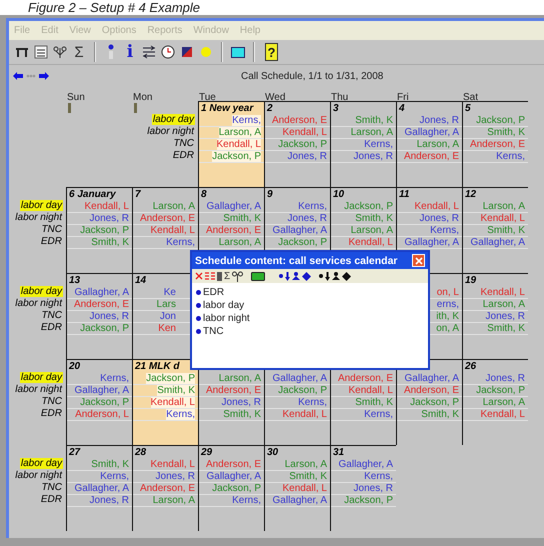 This screenshot has width=544, height=546. What do you see at coordinates (99, 488) in the screenshot?
I see `day-cell: 27 Smith, K Kerns, Gallagher, A Jones, R` at bounding box center [99, 488].